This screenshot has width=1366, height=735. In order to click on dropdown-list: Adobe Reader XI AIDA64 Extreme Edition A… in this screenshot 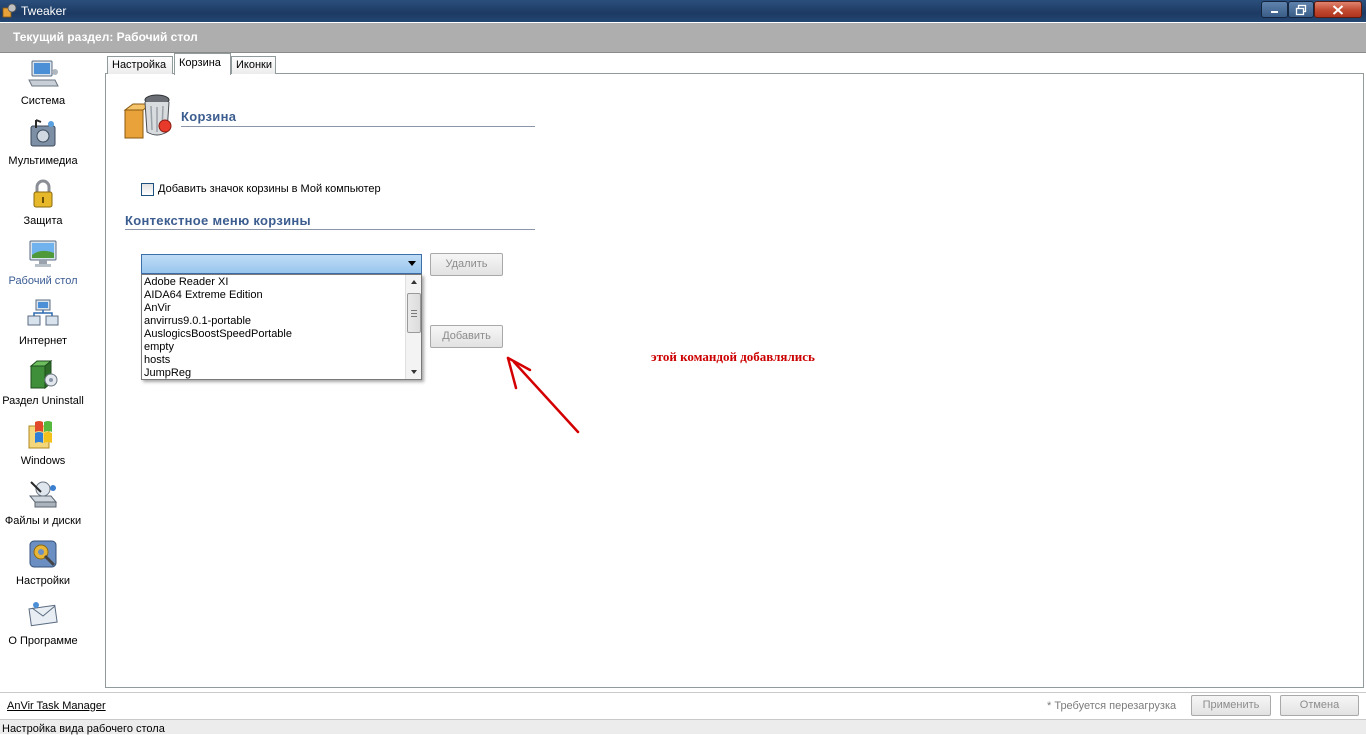, I will do `click(281, 327)`.